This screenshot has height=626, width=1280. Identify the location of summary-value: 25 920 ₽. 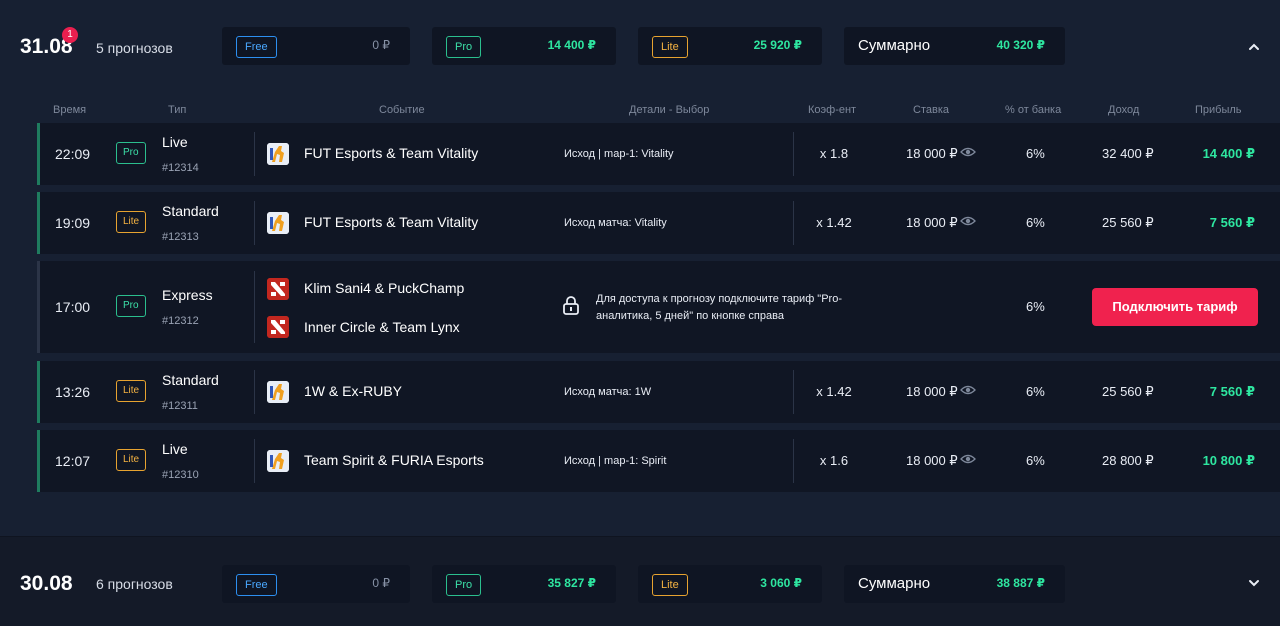
(777, 45).